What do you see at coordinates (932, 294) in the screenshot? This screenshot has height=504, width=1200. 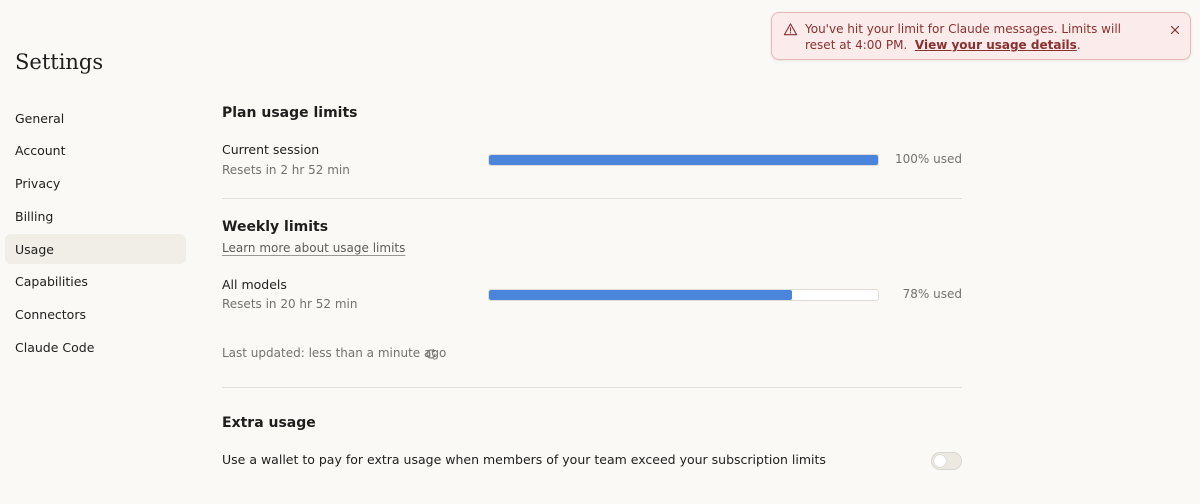 I see `all-models-percent: 78% used` at bounding box center [932, 294].